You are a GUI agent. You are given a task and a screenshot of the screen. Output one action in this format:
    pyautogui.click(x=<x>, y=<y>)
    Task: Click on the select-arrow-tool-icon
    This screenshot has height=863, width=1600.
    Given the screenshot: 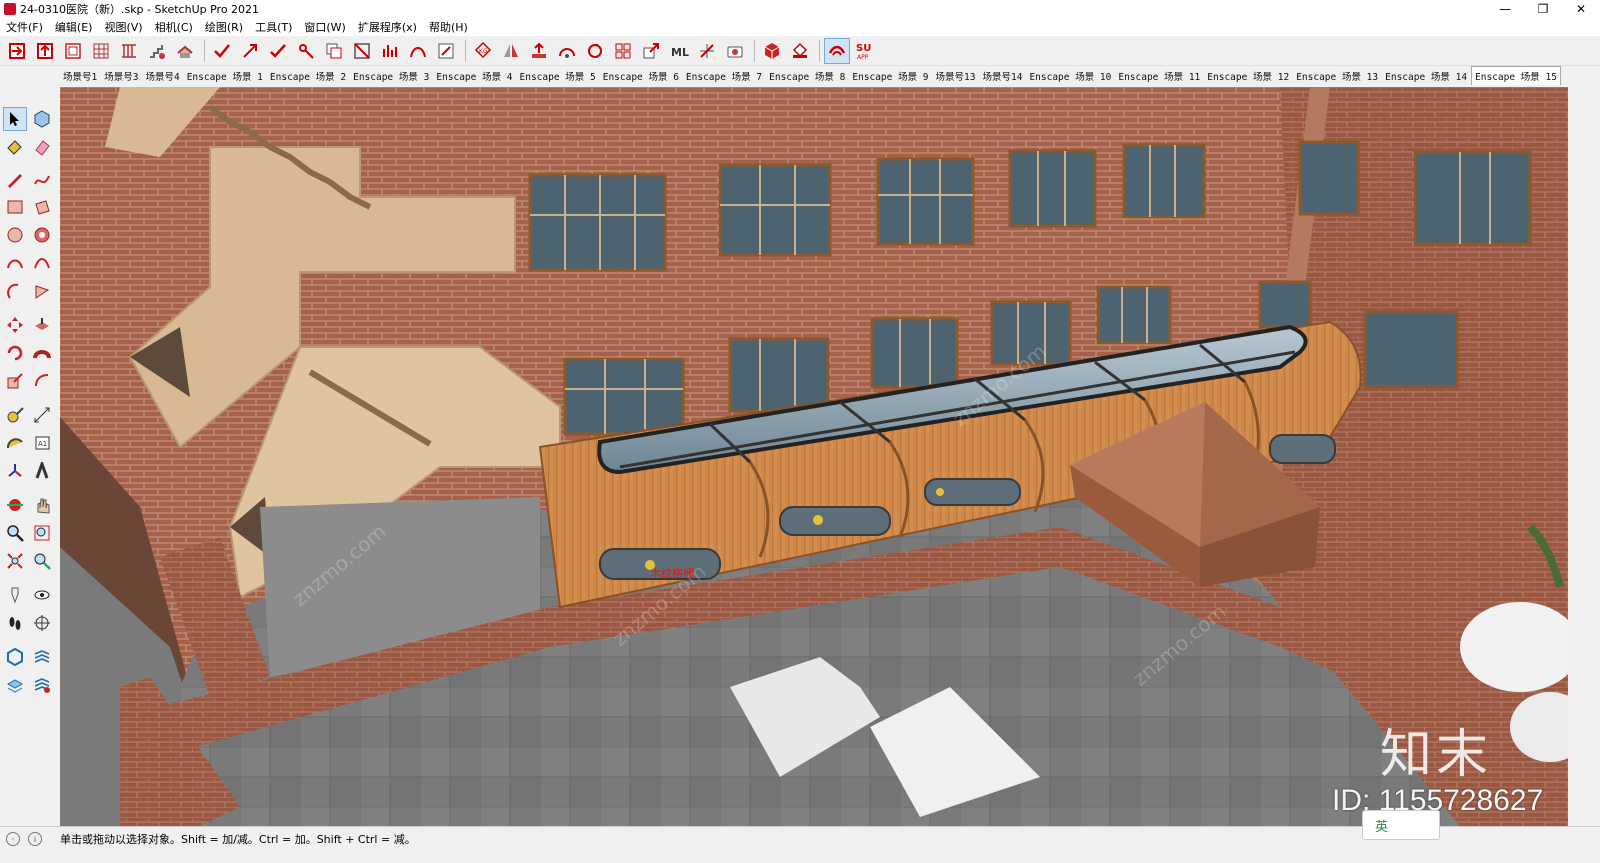 What is the action you would take?
    pyautogui.click(x=250, y=51)
    